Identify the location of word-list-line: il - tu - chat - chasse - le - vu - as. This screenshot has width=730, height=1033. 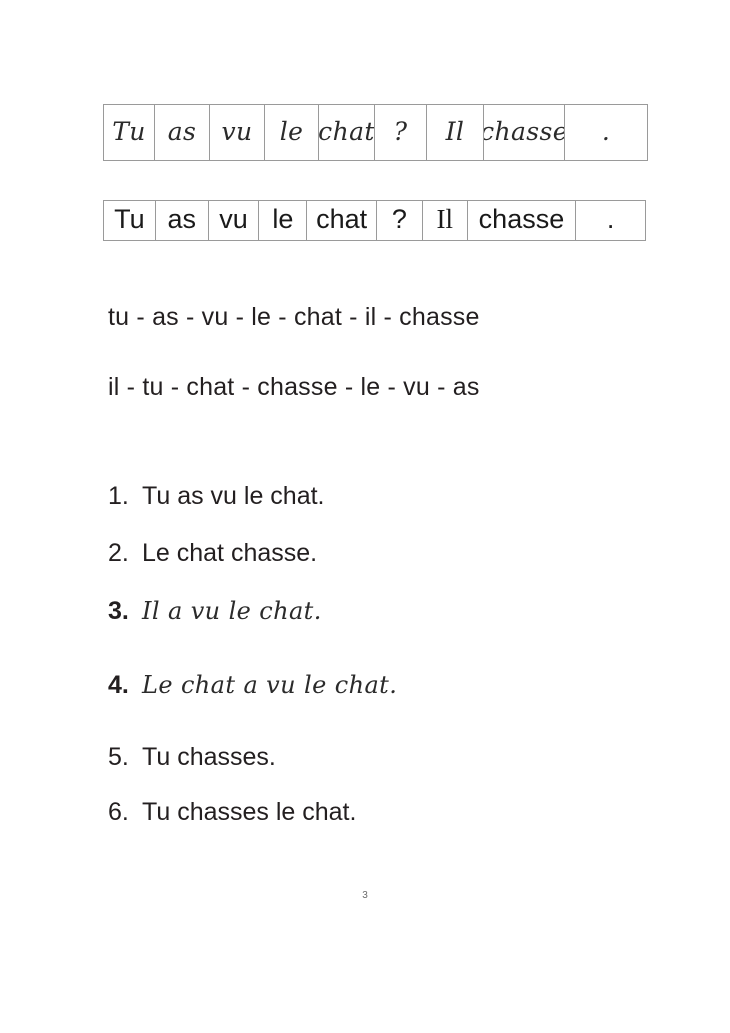
(294, 387).